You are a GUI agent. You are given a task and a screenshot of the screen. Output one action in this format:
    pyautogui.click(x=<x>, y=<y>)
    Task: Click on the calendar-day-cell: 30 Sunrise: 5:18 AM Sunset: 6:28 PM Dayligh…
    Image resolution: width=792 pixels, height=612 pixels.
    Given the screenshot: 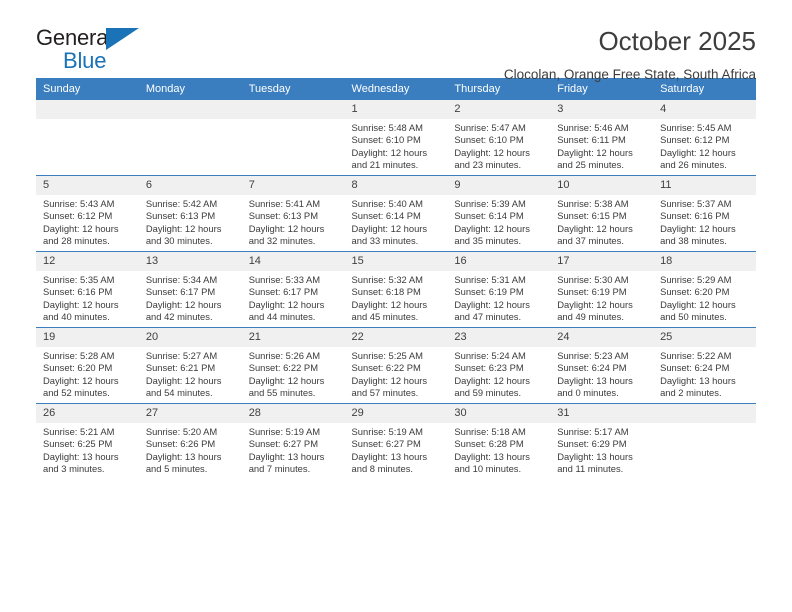 What is the action you would take?
    pyautogui.click(x=499, y=441)
    